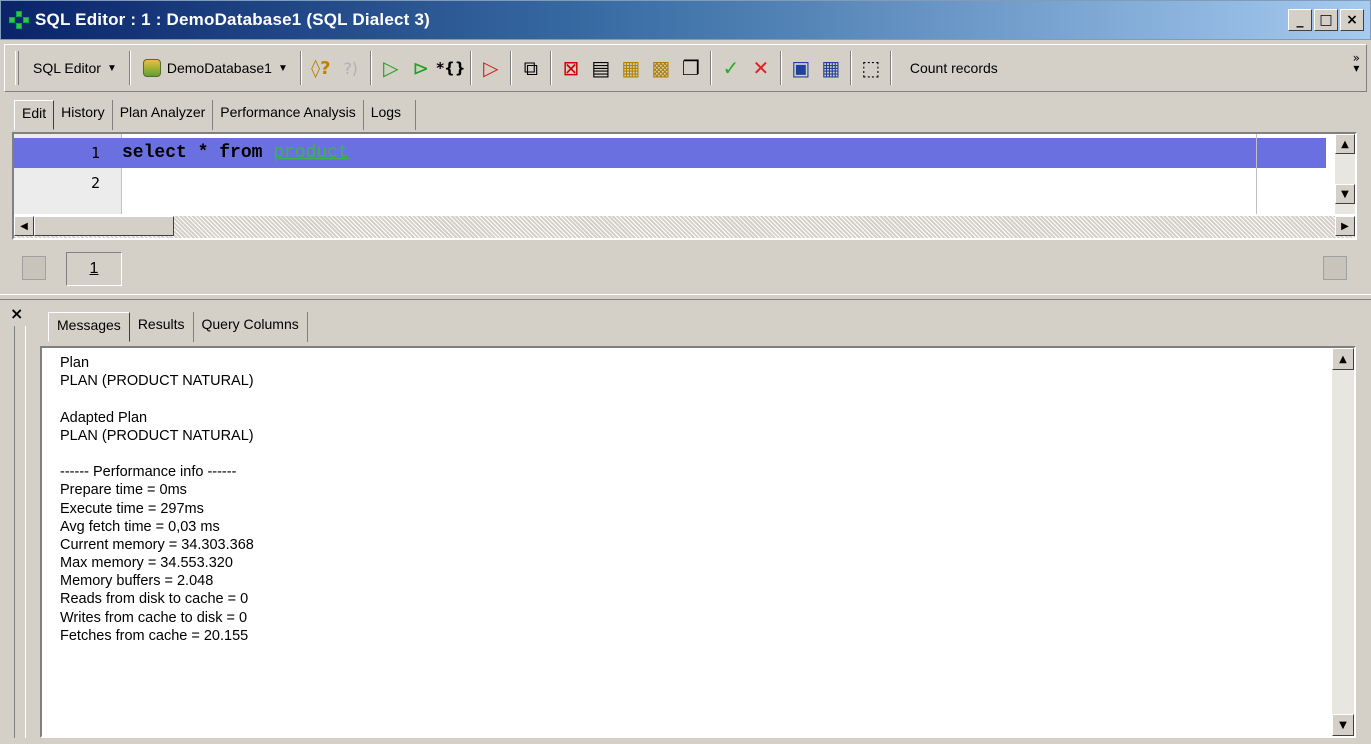 The width and height of the screenshot is (1371, 744). I want to click on disabled-help-icon: ?⟩, so click(351, 68).